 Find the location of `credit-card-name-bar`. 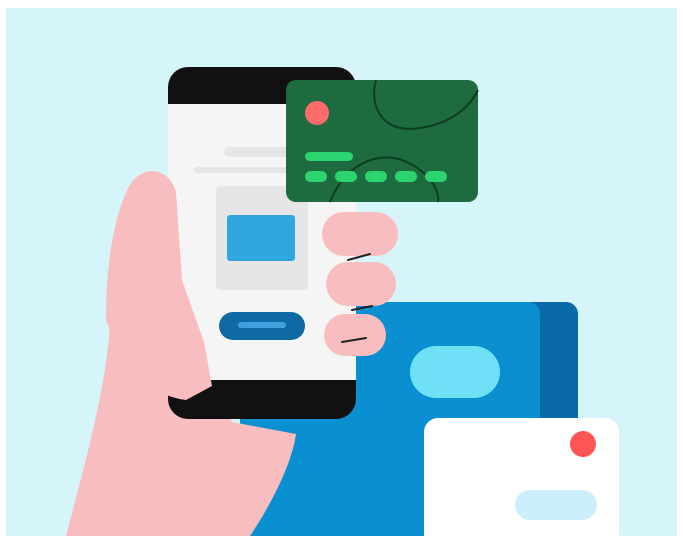

credit-card-name-bar is located at coordinates (329, 156).